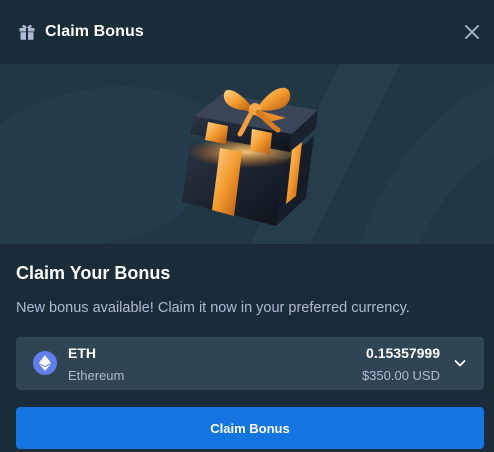 The width and height of the screenshot is (494, 452). I want to click on modal-header: Claim Bonus, so click(247, 32).